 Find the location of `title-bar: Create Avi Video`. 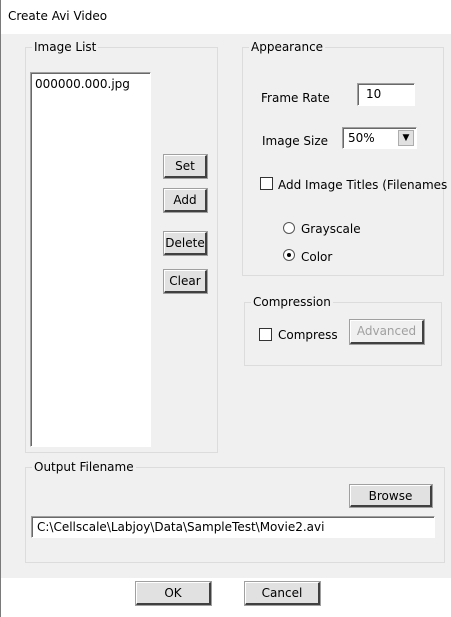

title-bar: Create Avi Video is located at coordinates (226, 17).